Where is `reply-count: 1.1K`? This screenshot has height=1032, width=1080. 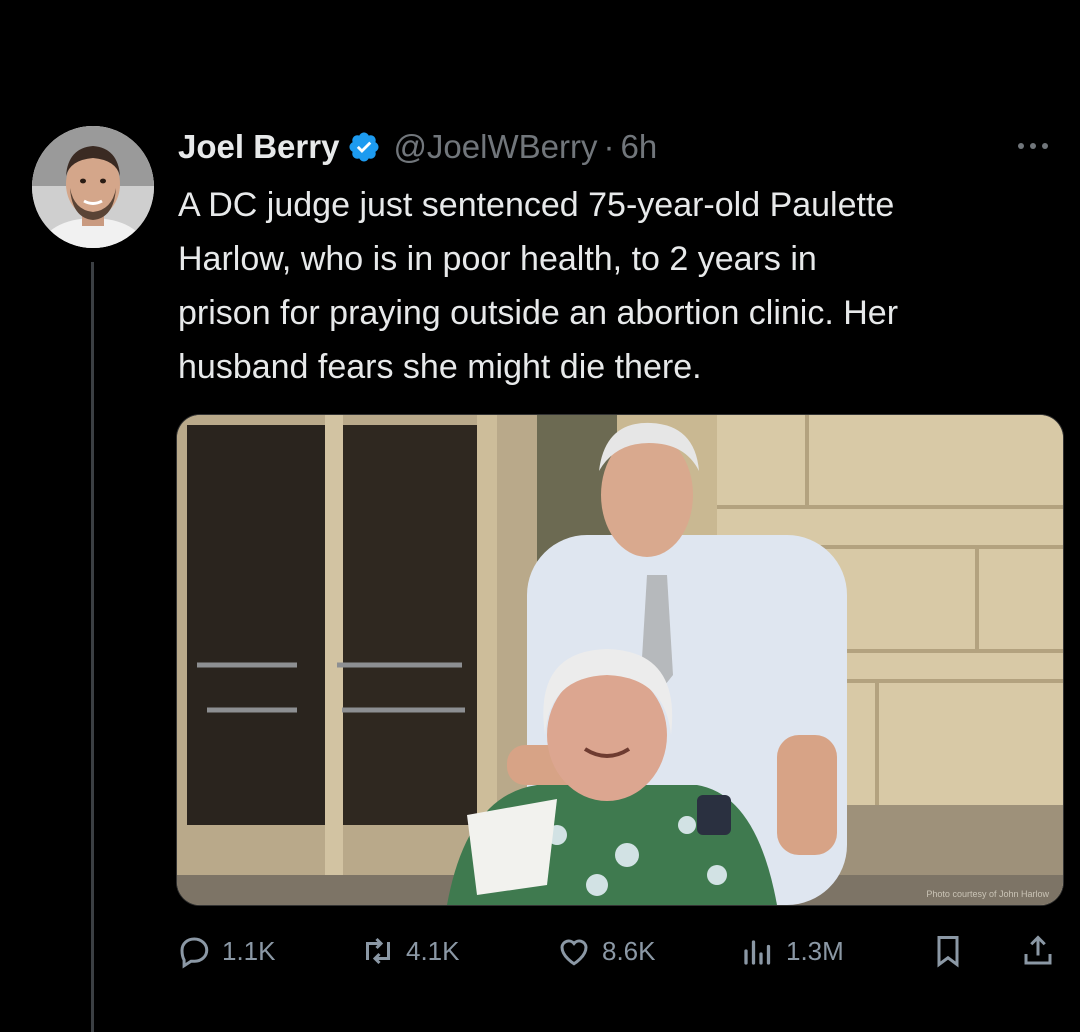
reply-count: 1.1K is located at coordinates (249, 950).